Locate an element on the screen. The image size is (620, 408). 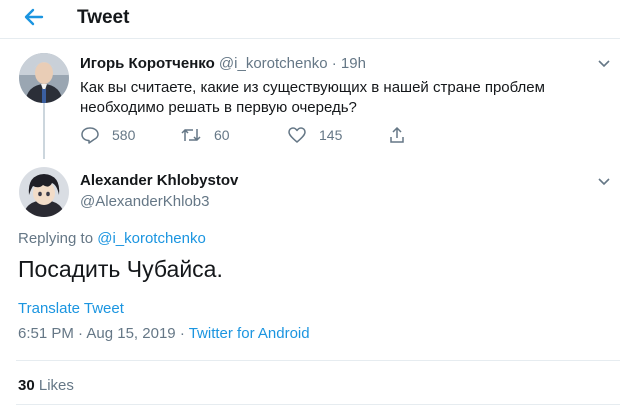
parent-author-name: Игорь Коротченко is located at coordinates (147, 63).